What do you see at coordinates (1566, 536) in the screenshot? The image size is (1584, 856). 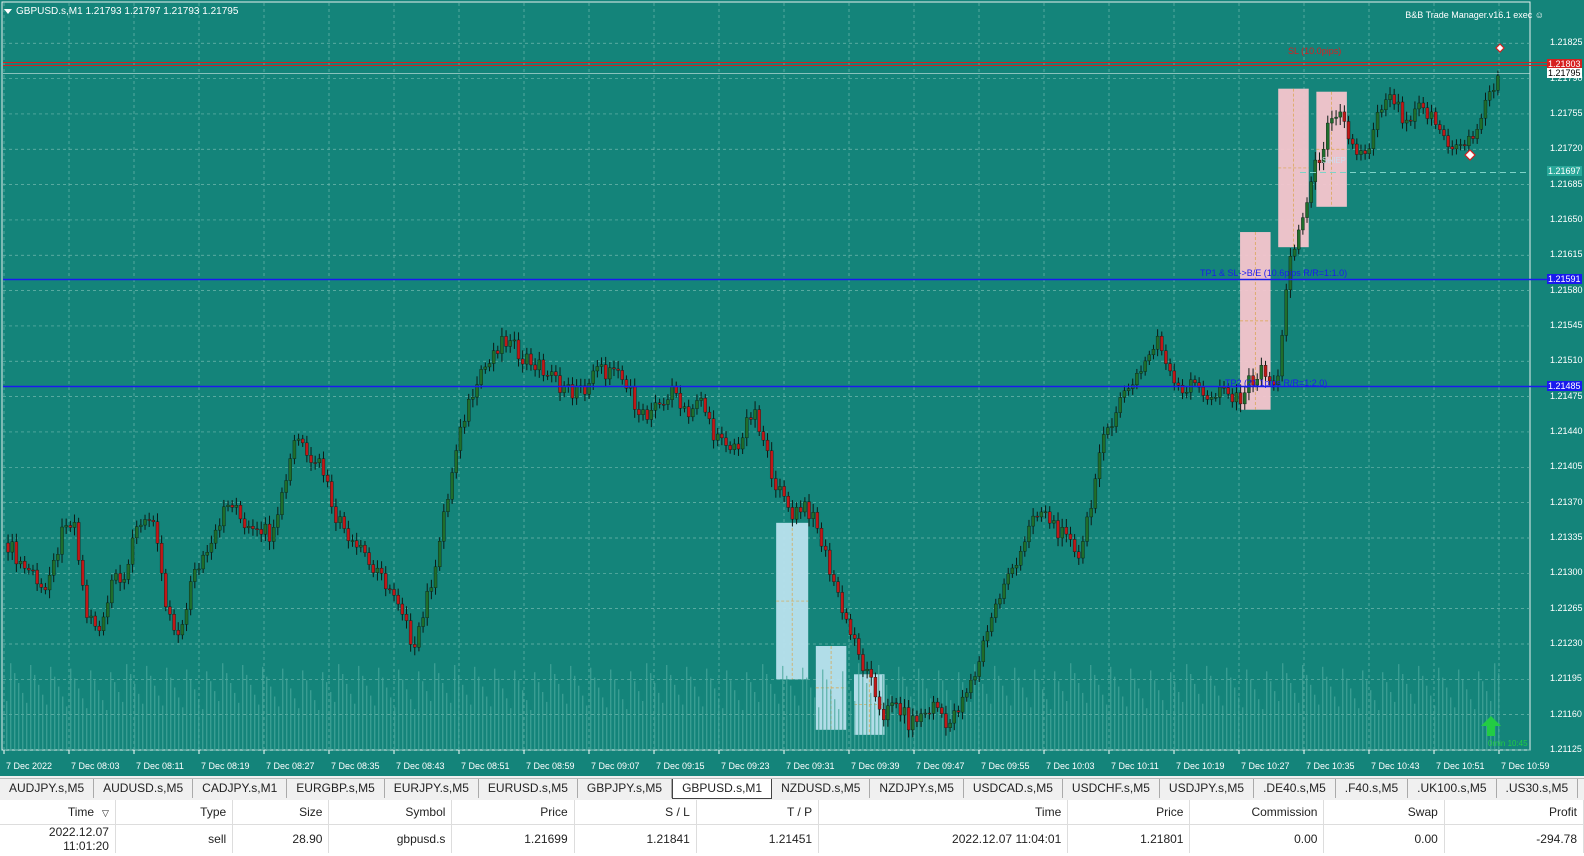 I see `price-tick-label: 1.21335` at bounding box center [1566, 536].